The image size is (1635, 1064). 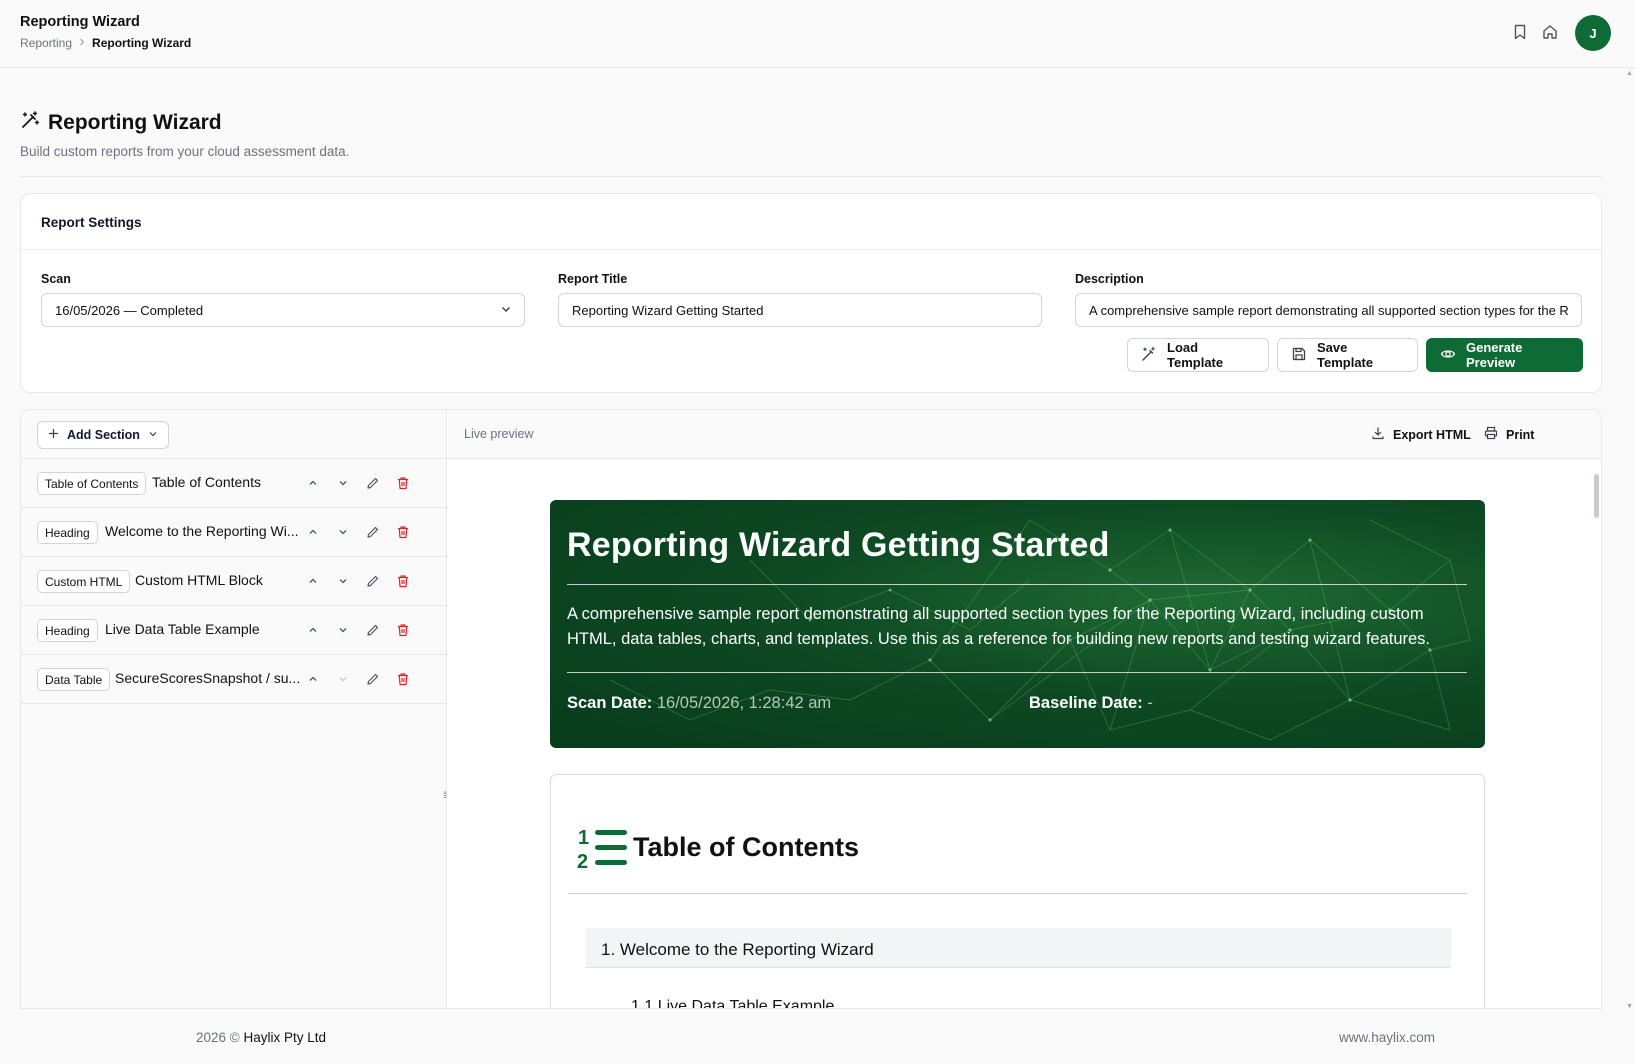 I want to click on footer-year: 2026 ©, so click(x=218, y=1037).